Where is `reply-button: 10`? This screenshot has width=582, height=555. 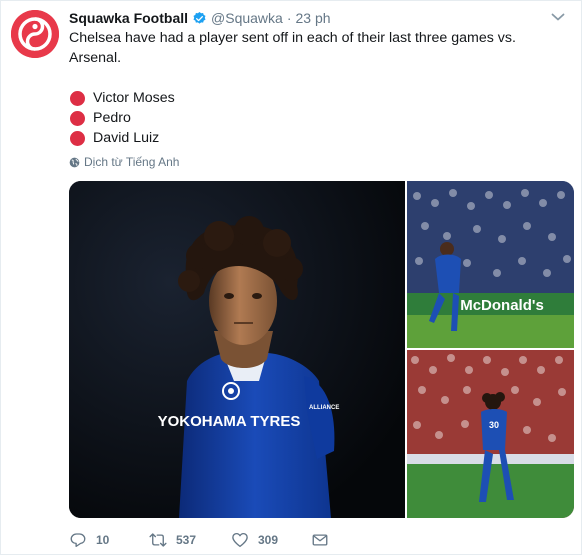
reply-button: 10 is located at coordinates (109, 540).